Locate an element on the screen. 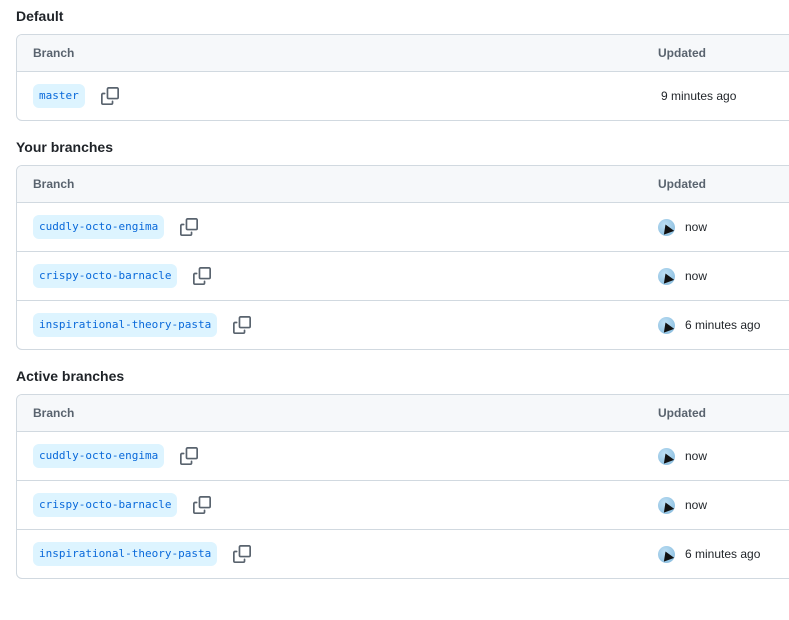 This screenshot has width=789, height=620. section-title: Active branches is located at coordinates (70, 376).